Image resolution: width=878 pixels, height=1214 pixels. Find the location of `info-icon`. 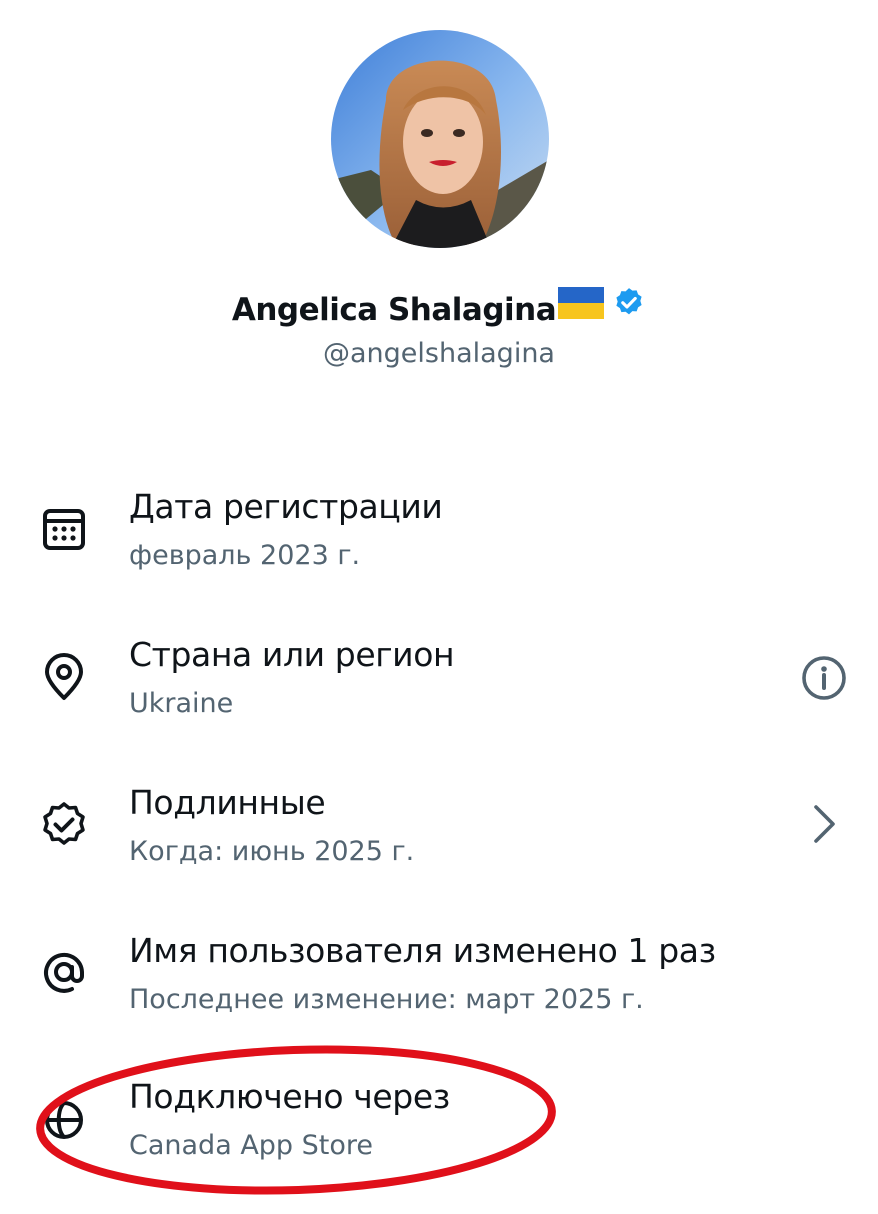

info-icon is located at coordinates (824, 678).